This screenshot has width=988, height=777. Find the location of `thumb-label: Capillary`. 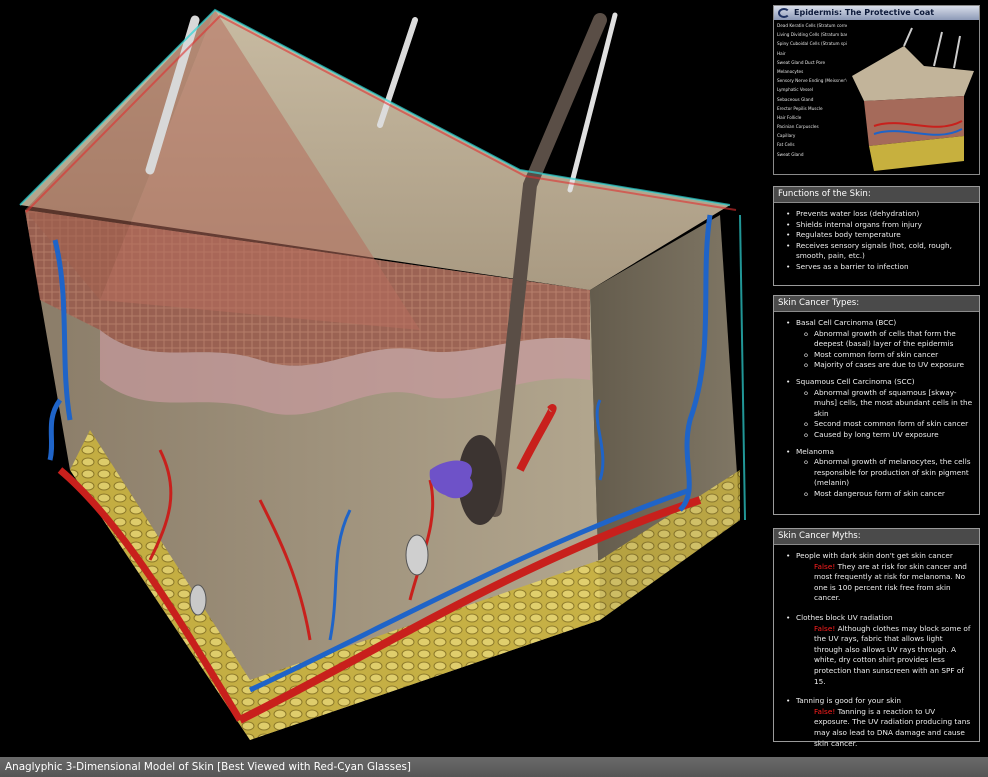

thumb-label: Capillary is located at coordinates (786, 136).